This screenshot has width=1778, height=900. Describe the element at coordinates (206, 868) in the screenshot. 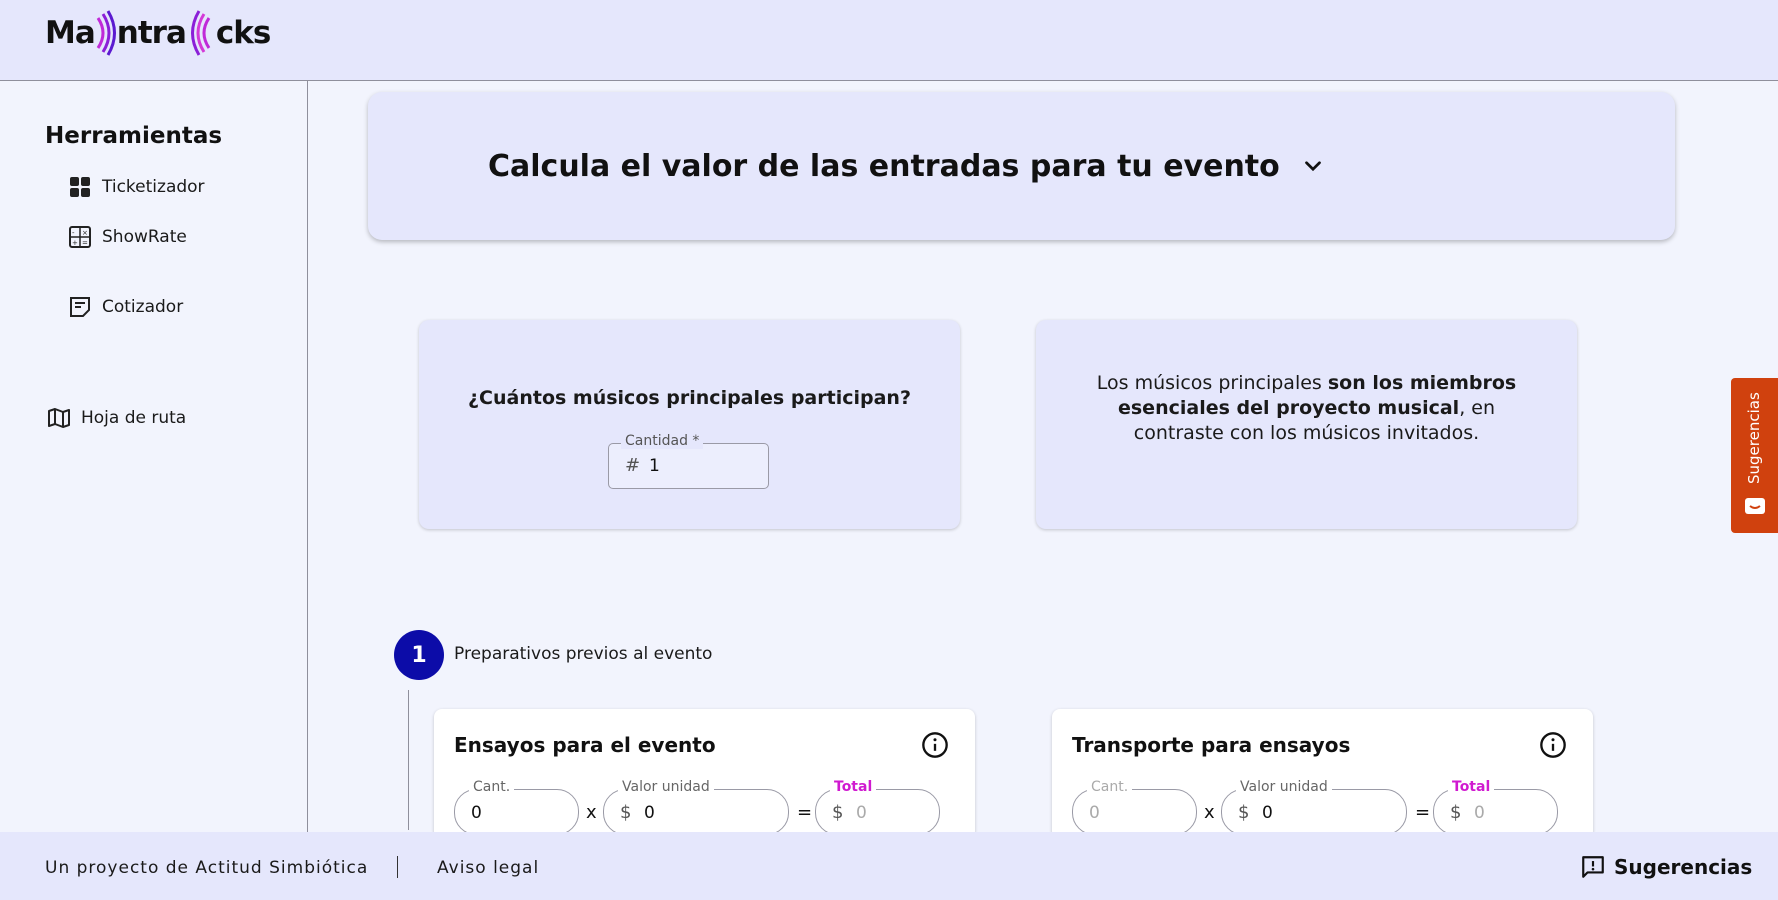

I see `footer-credit-link: Un proyecto de Actitud Simbiótica` at that location.